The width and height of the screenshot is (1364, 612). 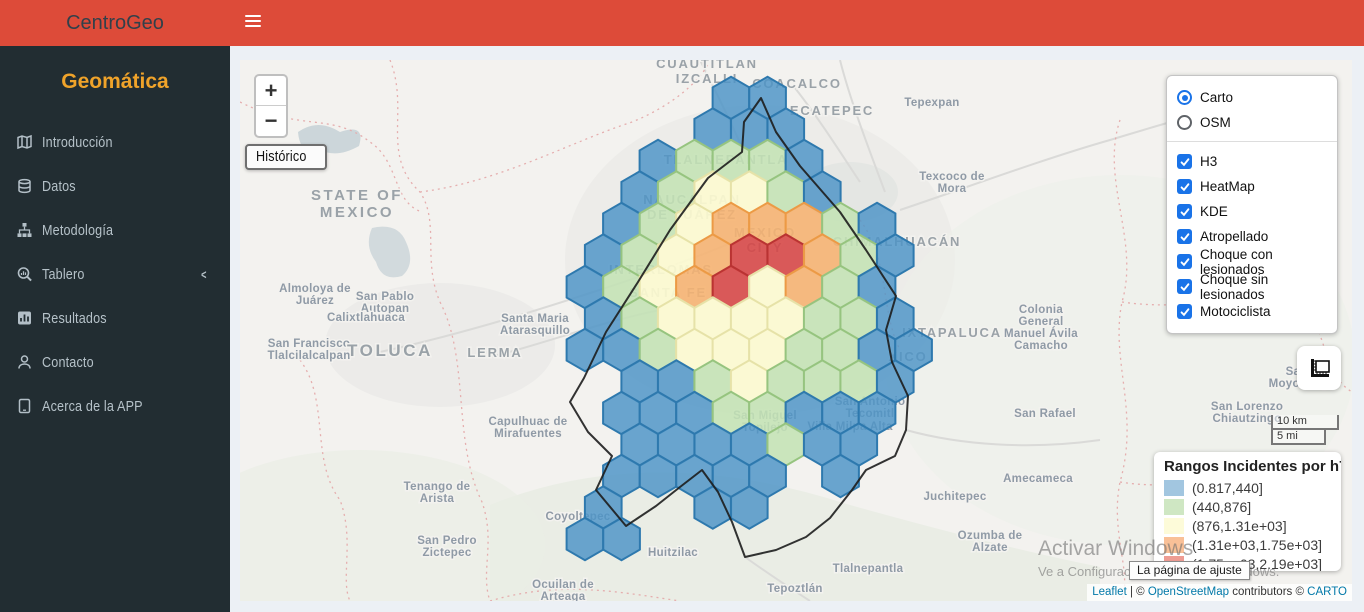 What do you see at coordinates (832, 110) in the screenshot?
I see `place-label: ECATEPEC` at bounding box center [832, 110].